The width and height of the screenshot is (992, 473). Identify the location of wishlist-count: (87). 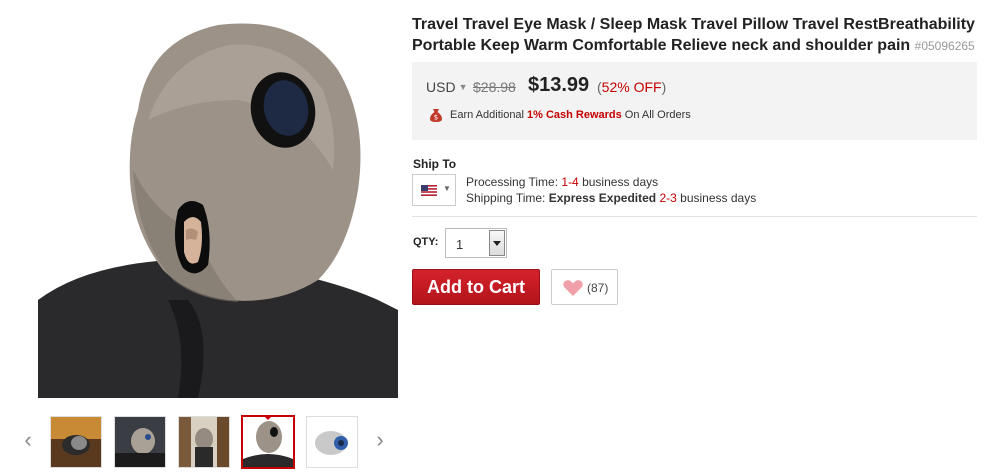
(598, 288).